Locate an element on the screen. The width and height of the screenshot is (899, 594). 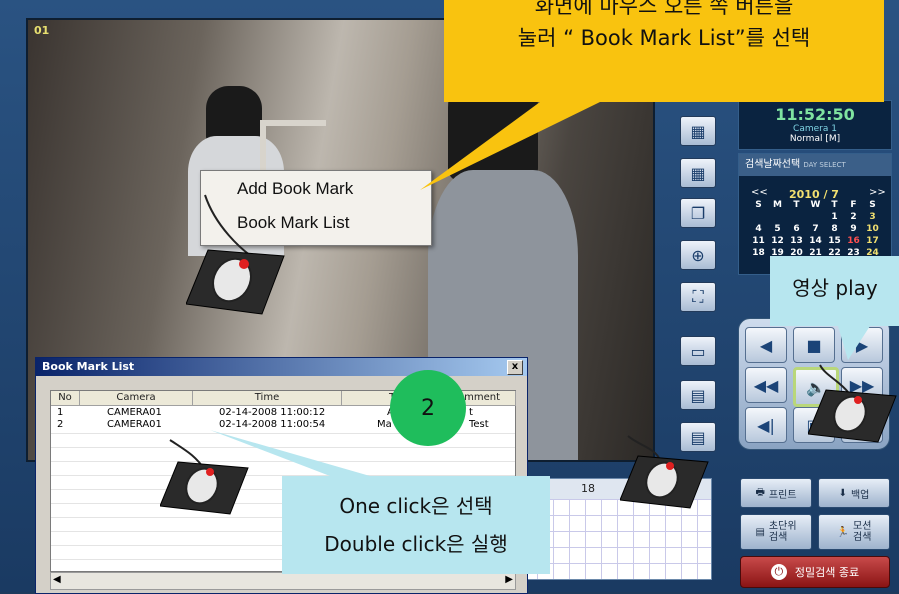
callout-click-instructions: One click은 선택 Double click은 실행 is located at coordinates (416, 525).